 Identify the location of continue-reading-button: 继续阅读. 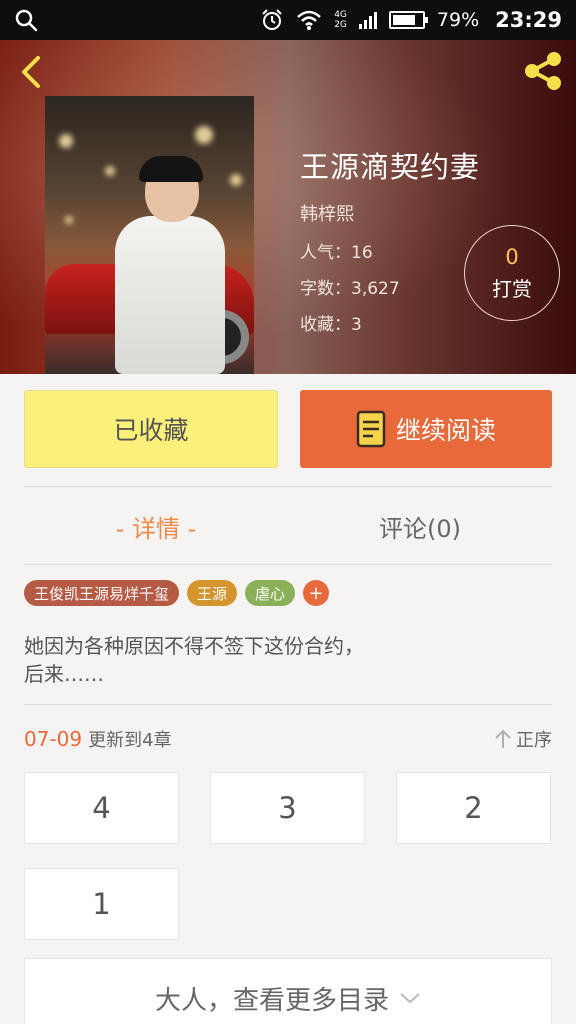
(426, 429).